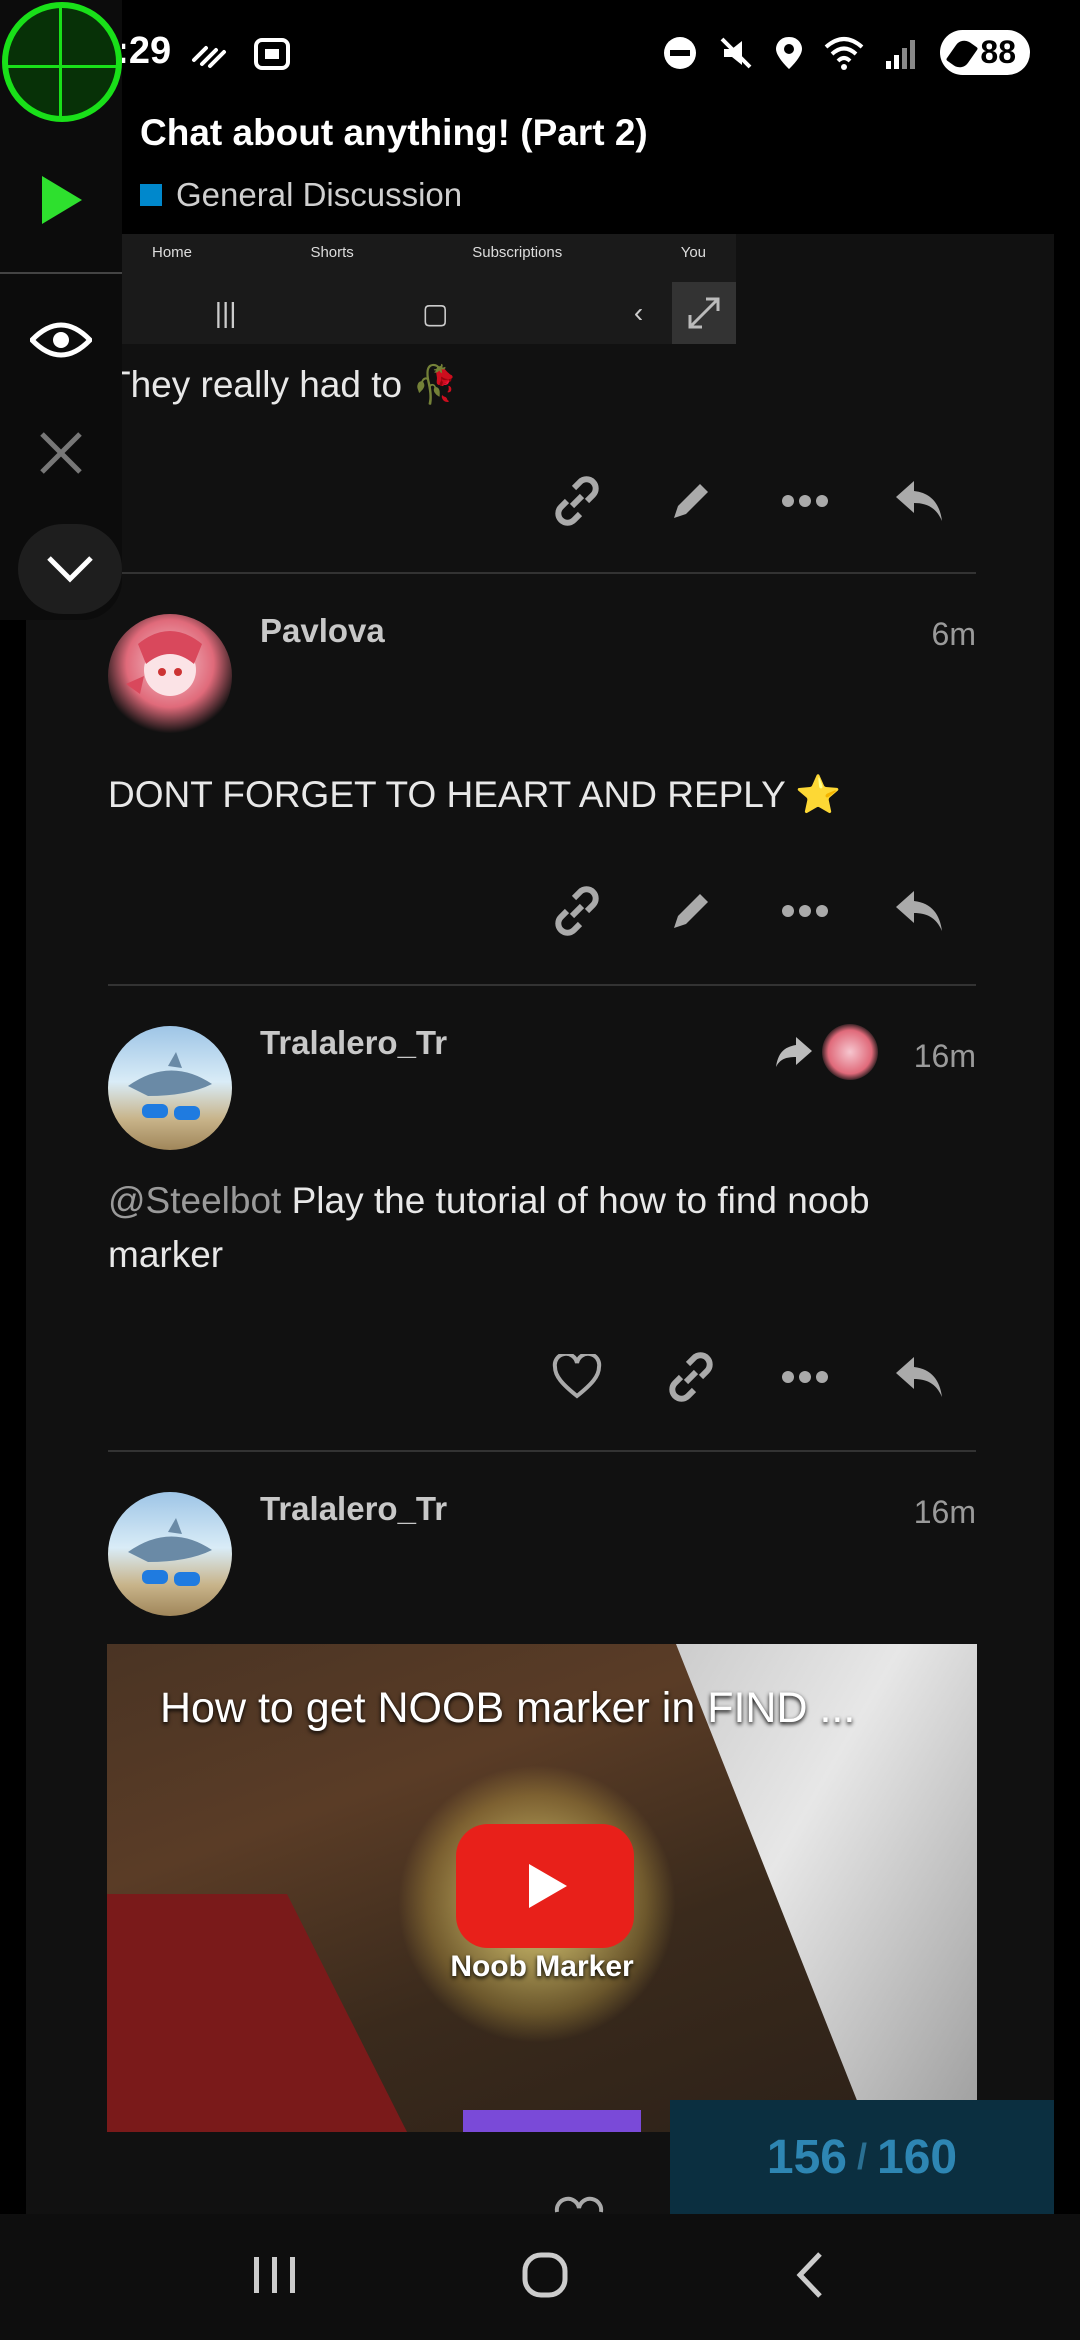 This screenshot has width=1080, height=2340. I want to click on play-button, so click(61, 202).